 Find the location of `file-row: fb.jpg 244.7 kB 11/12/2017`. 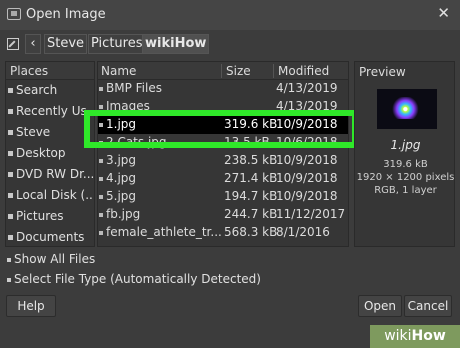

file-row: fb.jpg 244.7 kB 11/12/2017 is located at coordinates (223, 215).